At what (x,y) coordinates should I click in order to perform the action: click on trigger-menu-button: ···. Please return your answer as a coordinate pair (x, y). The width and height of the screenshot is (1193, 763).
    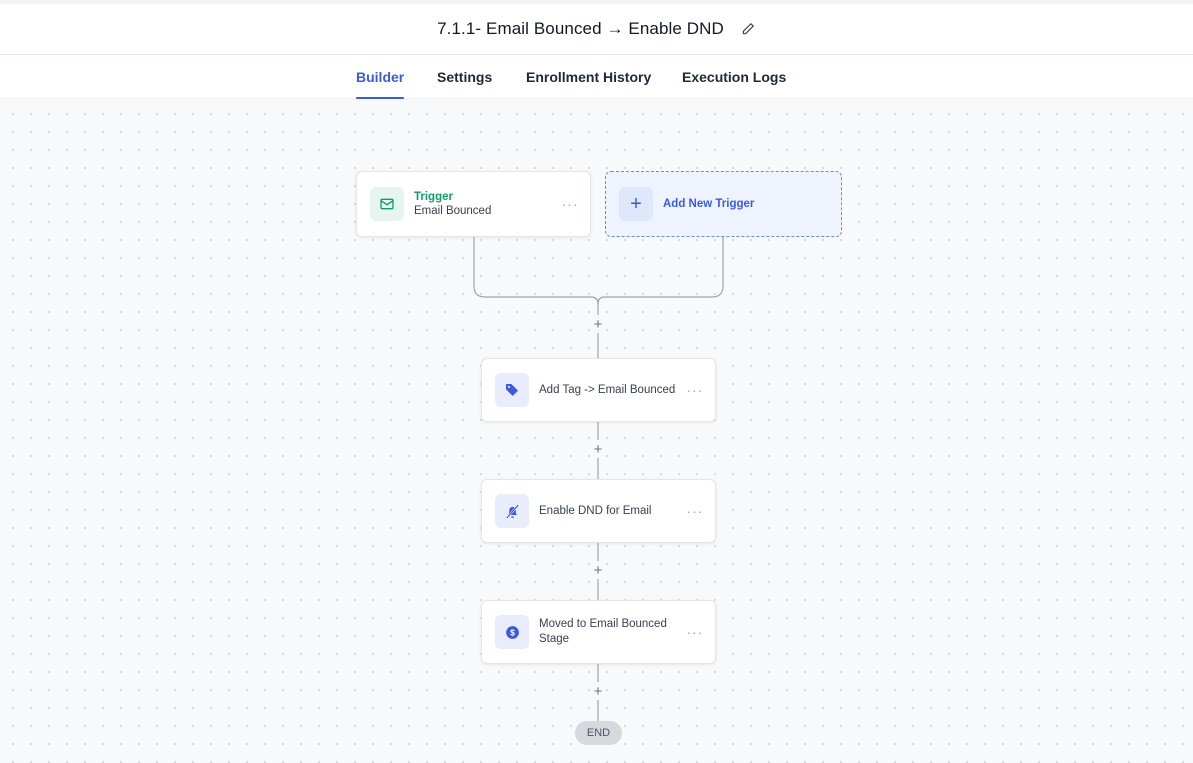
    Looking at the image, I should click on (570, 204).